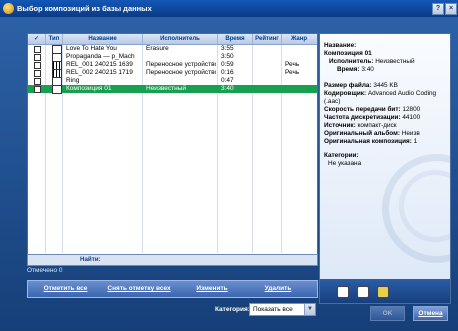 Image resolution: width=458 pixels, height=331 pixels. Describe the element at coordinates (54, 39) in the screenshot. I see `header-type: Тип` at that location.